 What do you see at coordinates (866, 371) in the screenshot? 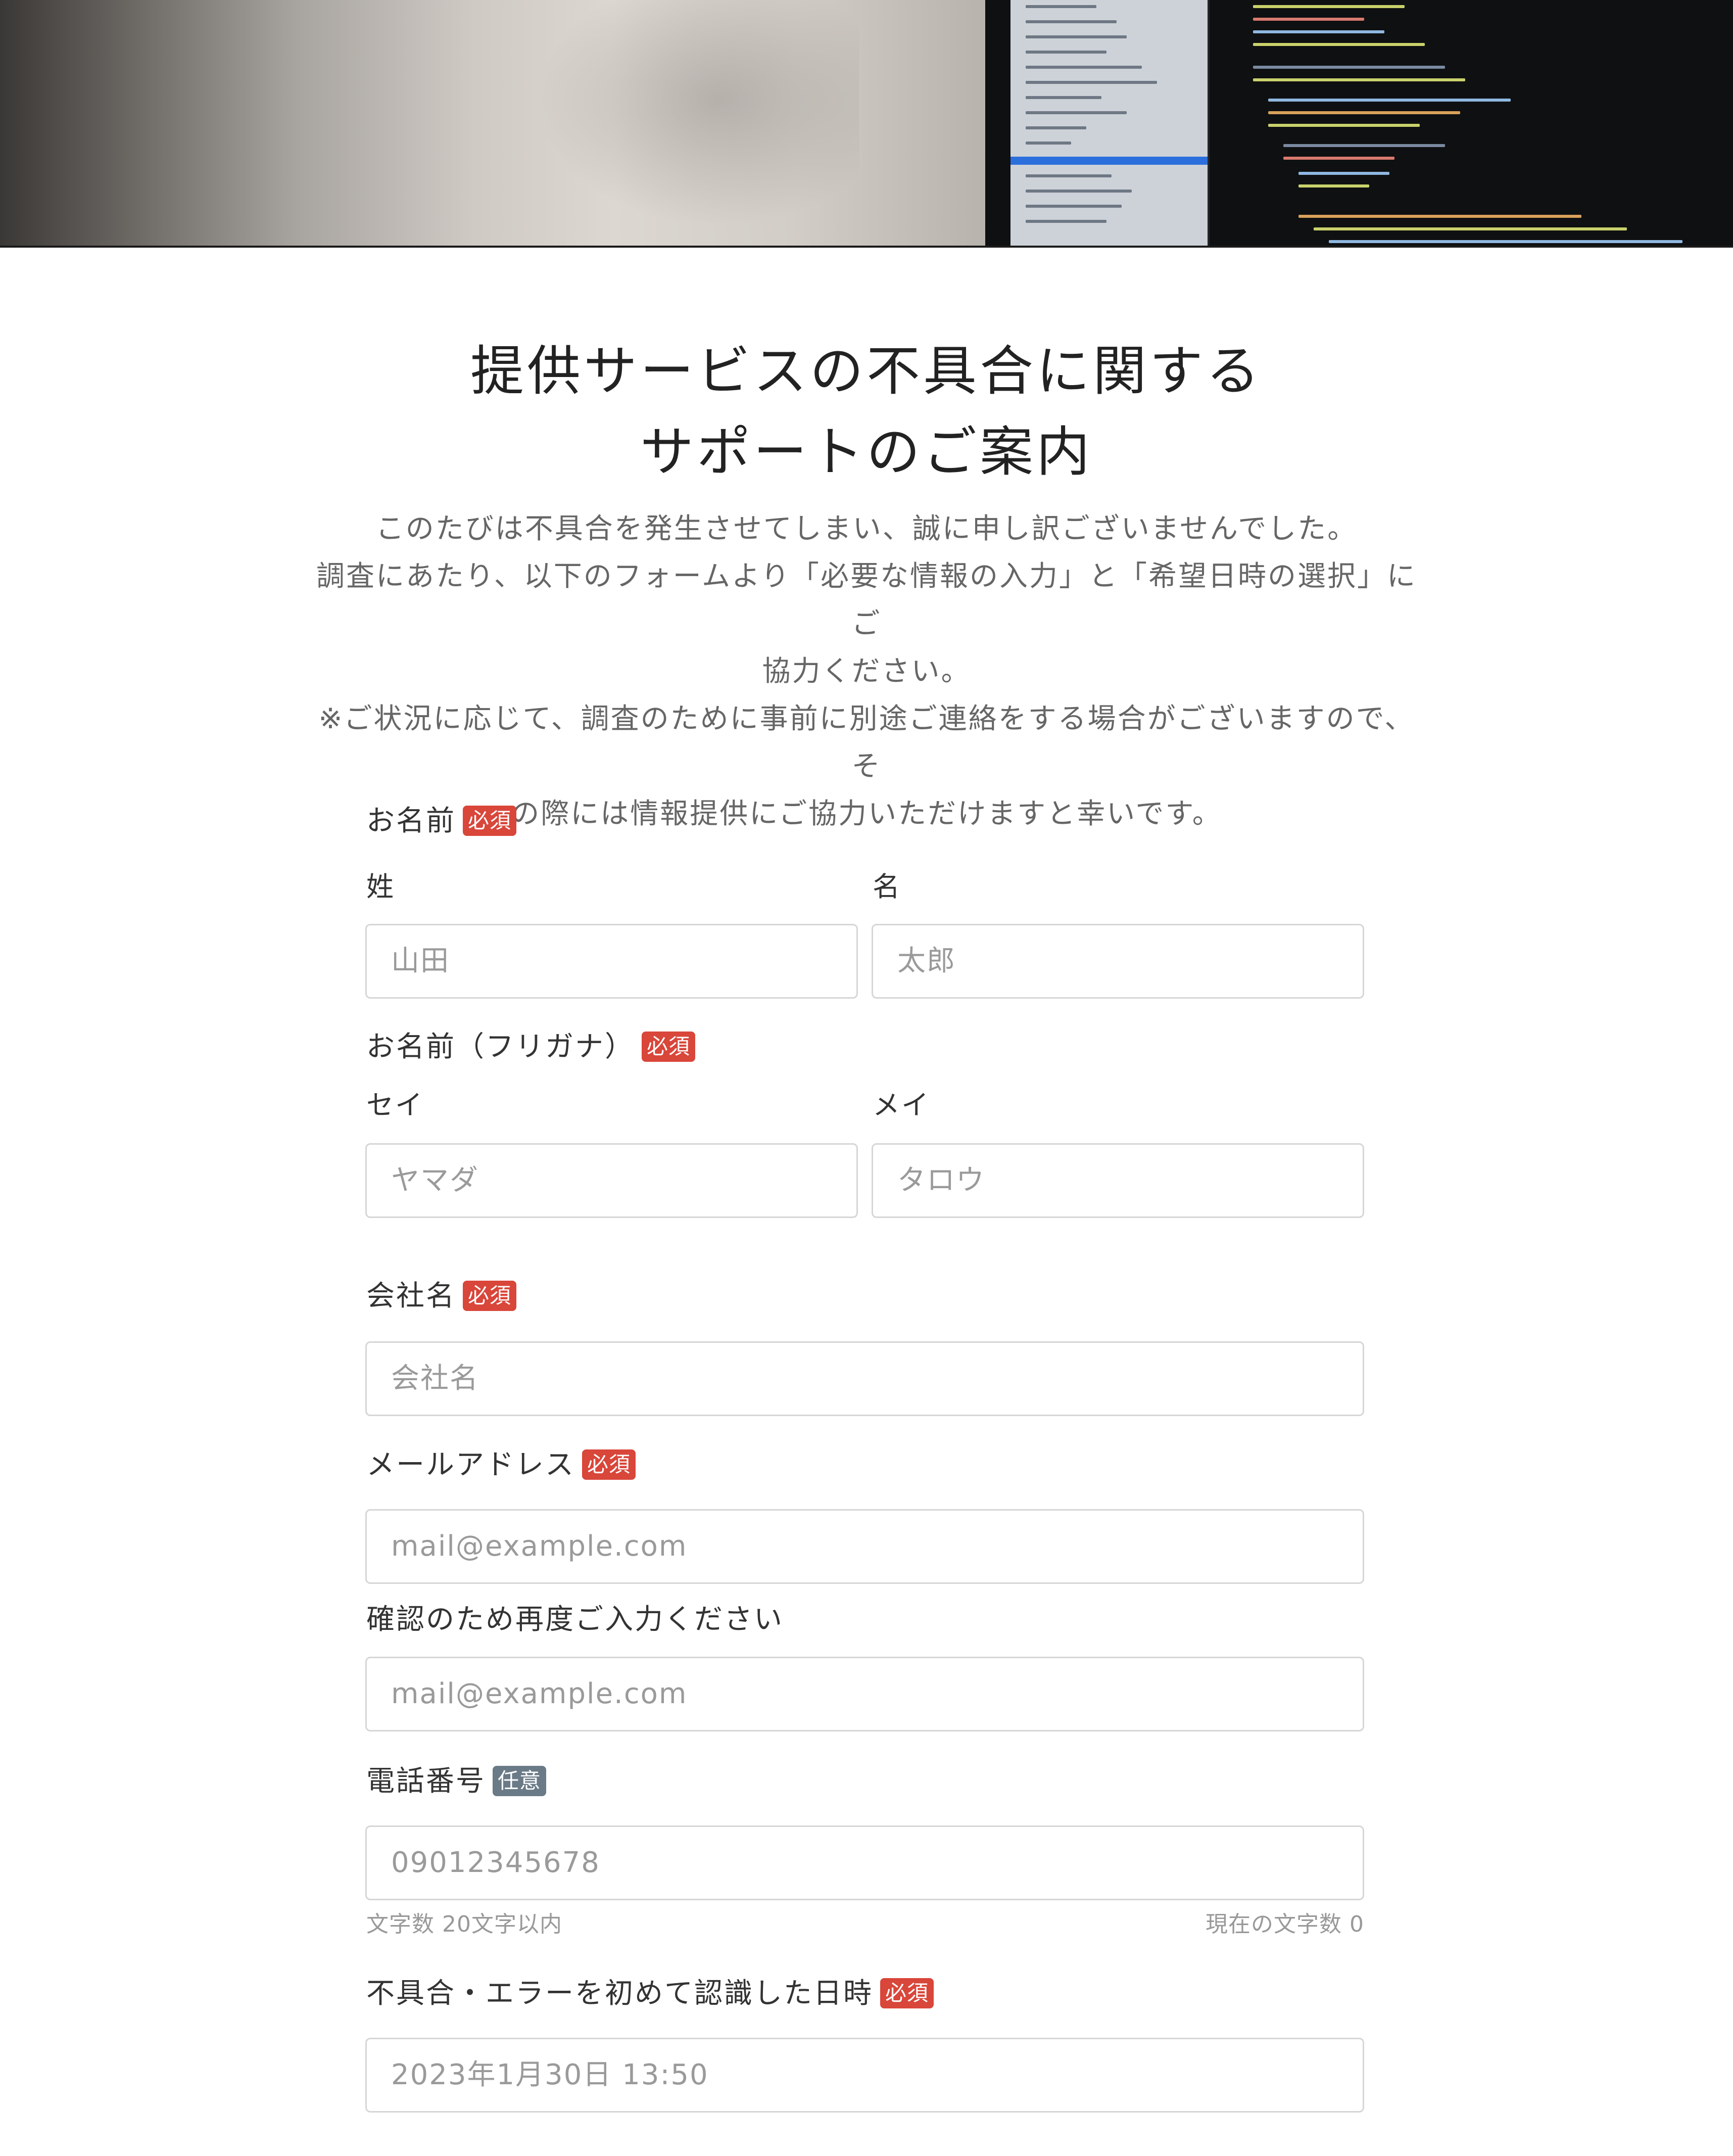
I see `page-title-line1: 提供サービスの不具合に関する` at bounding box center [866, 371].